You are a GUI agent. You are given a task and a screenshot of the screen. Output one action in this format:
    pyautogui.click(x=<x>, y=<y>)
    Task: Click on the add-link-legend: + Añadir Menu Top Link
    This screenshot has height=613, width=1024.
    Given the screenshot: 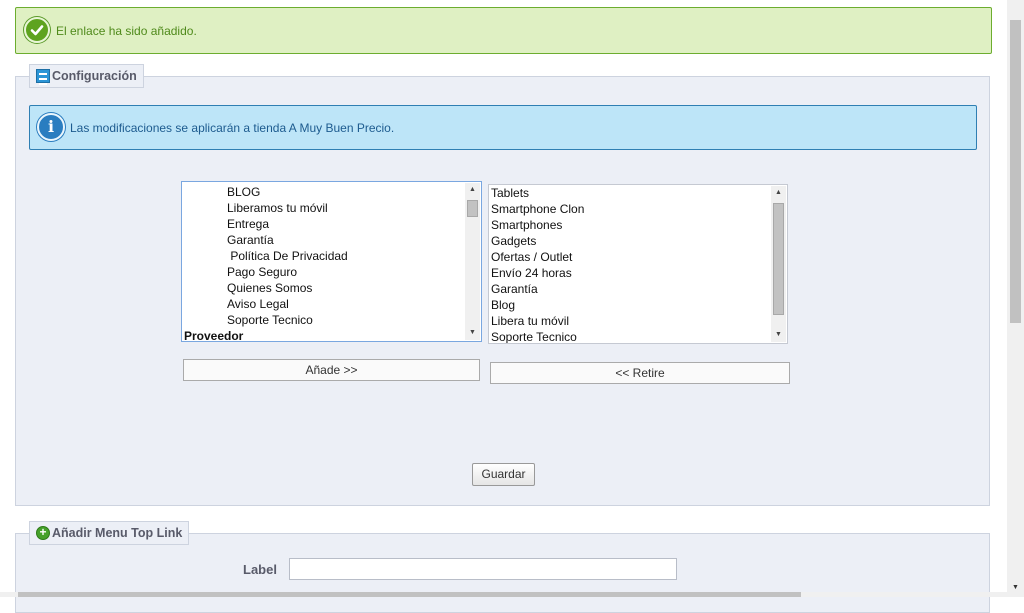 What is the action you would take?
    pyautogui.click(x=109, y=533)
    